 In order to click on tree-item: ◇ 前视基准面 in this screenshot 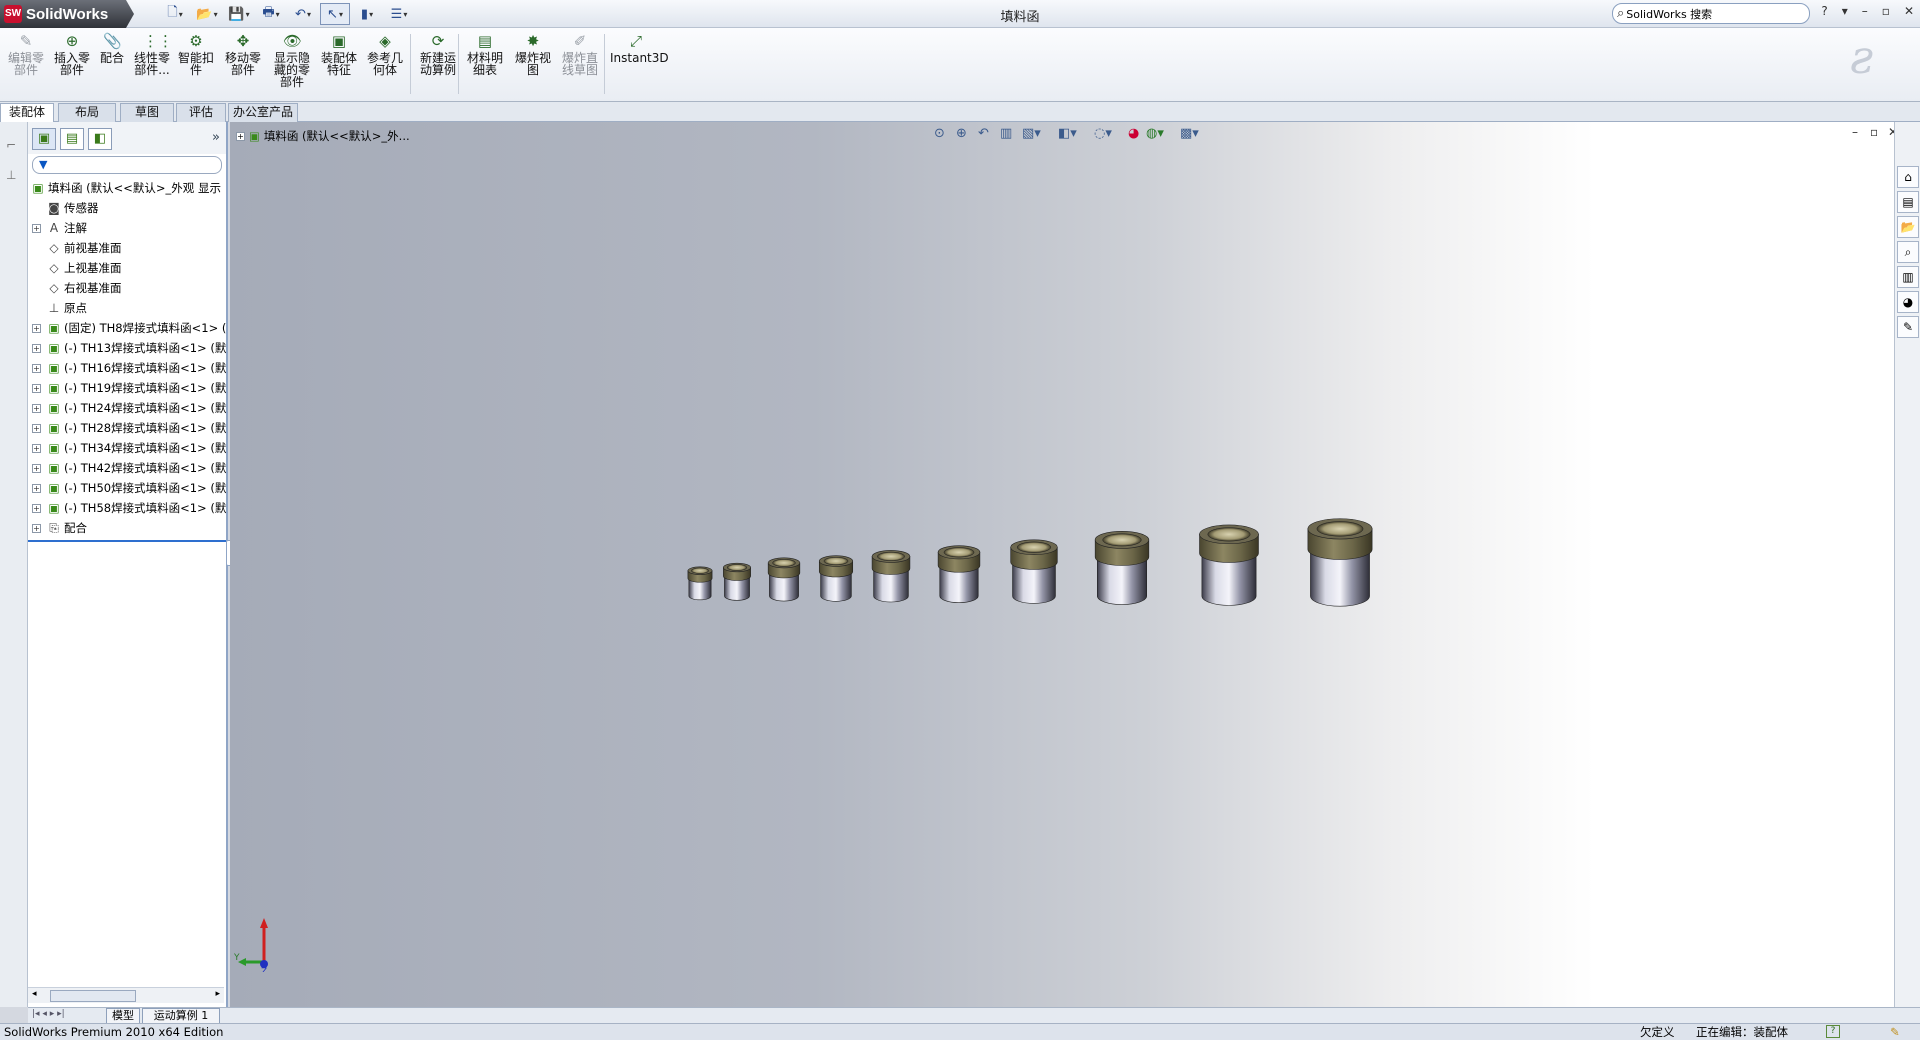, I will do `click(127, 248)`.